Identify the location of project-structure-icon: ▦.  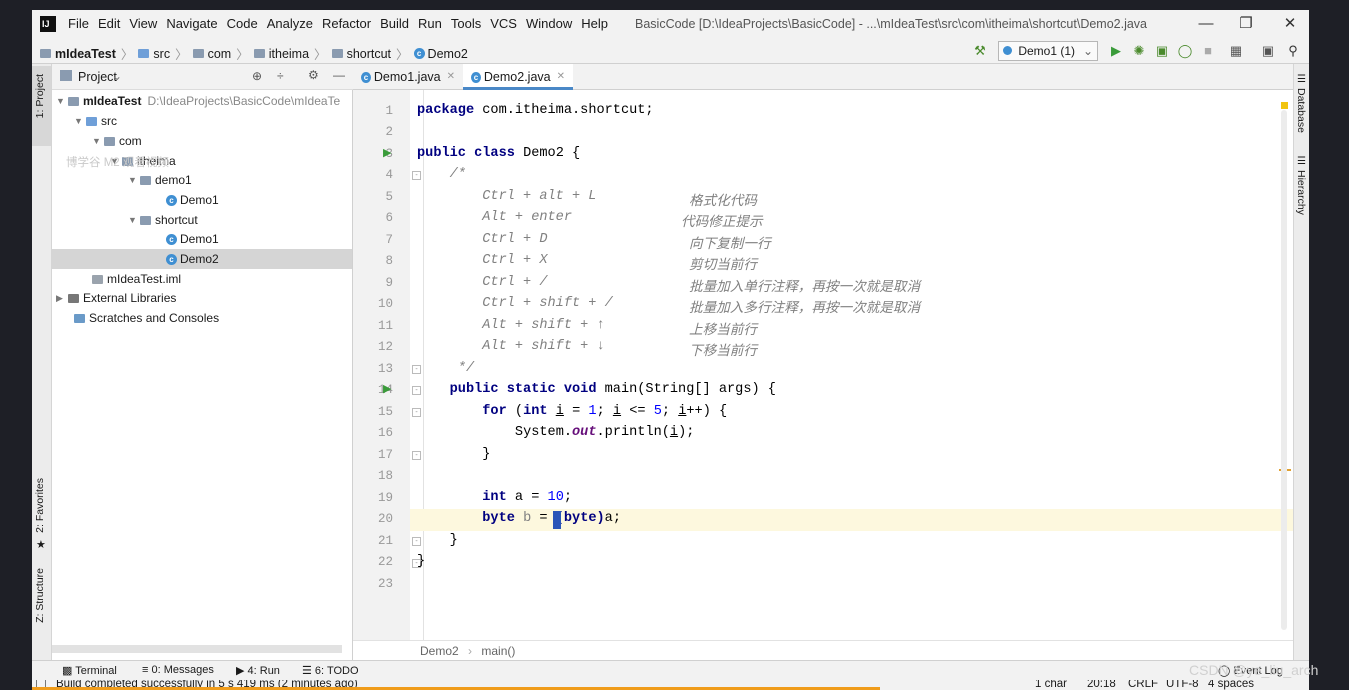
(1236, 51).